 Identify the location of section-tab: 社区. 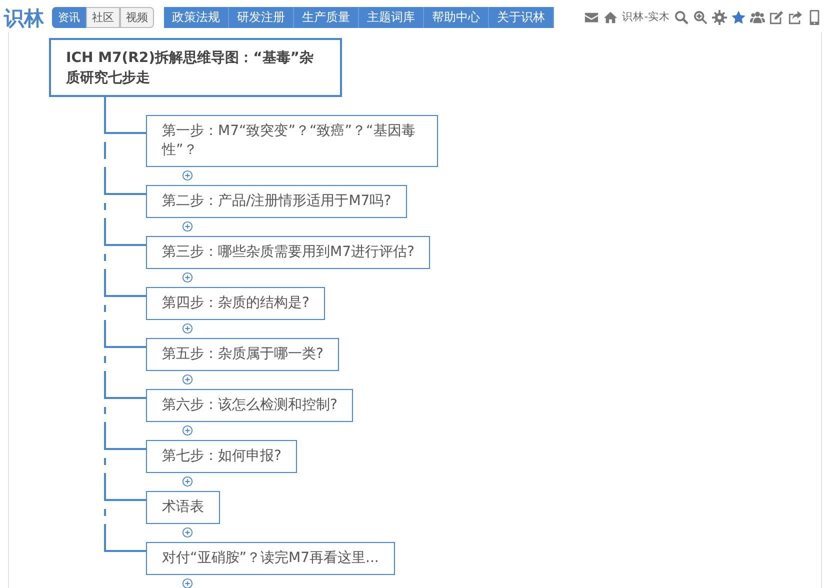
(103, 17).